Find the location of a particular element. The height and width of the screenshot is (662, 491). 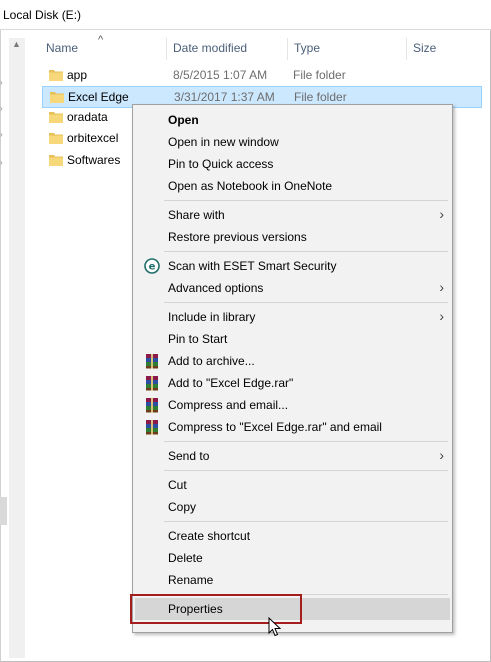

sort-ascending-icon: ^ is located at coordinates (101, 40).